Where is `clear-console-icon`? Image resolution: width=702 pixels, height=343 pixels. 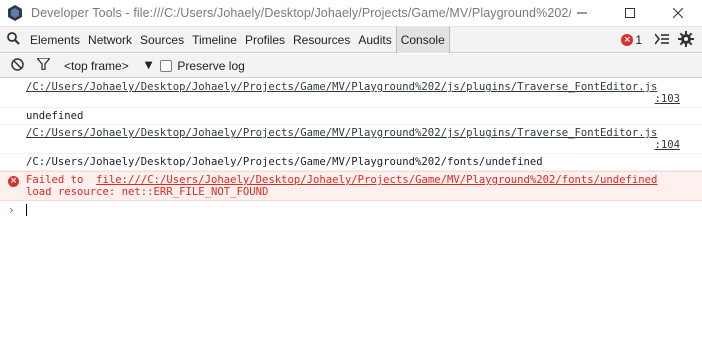 clear-console-icon is located at coordinates (17, 65).